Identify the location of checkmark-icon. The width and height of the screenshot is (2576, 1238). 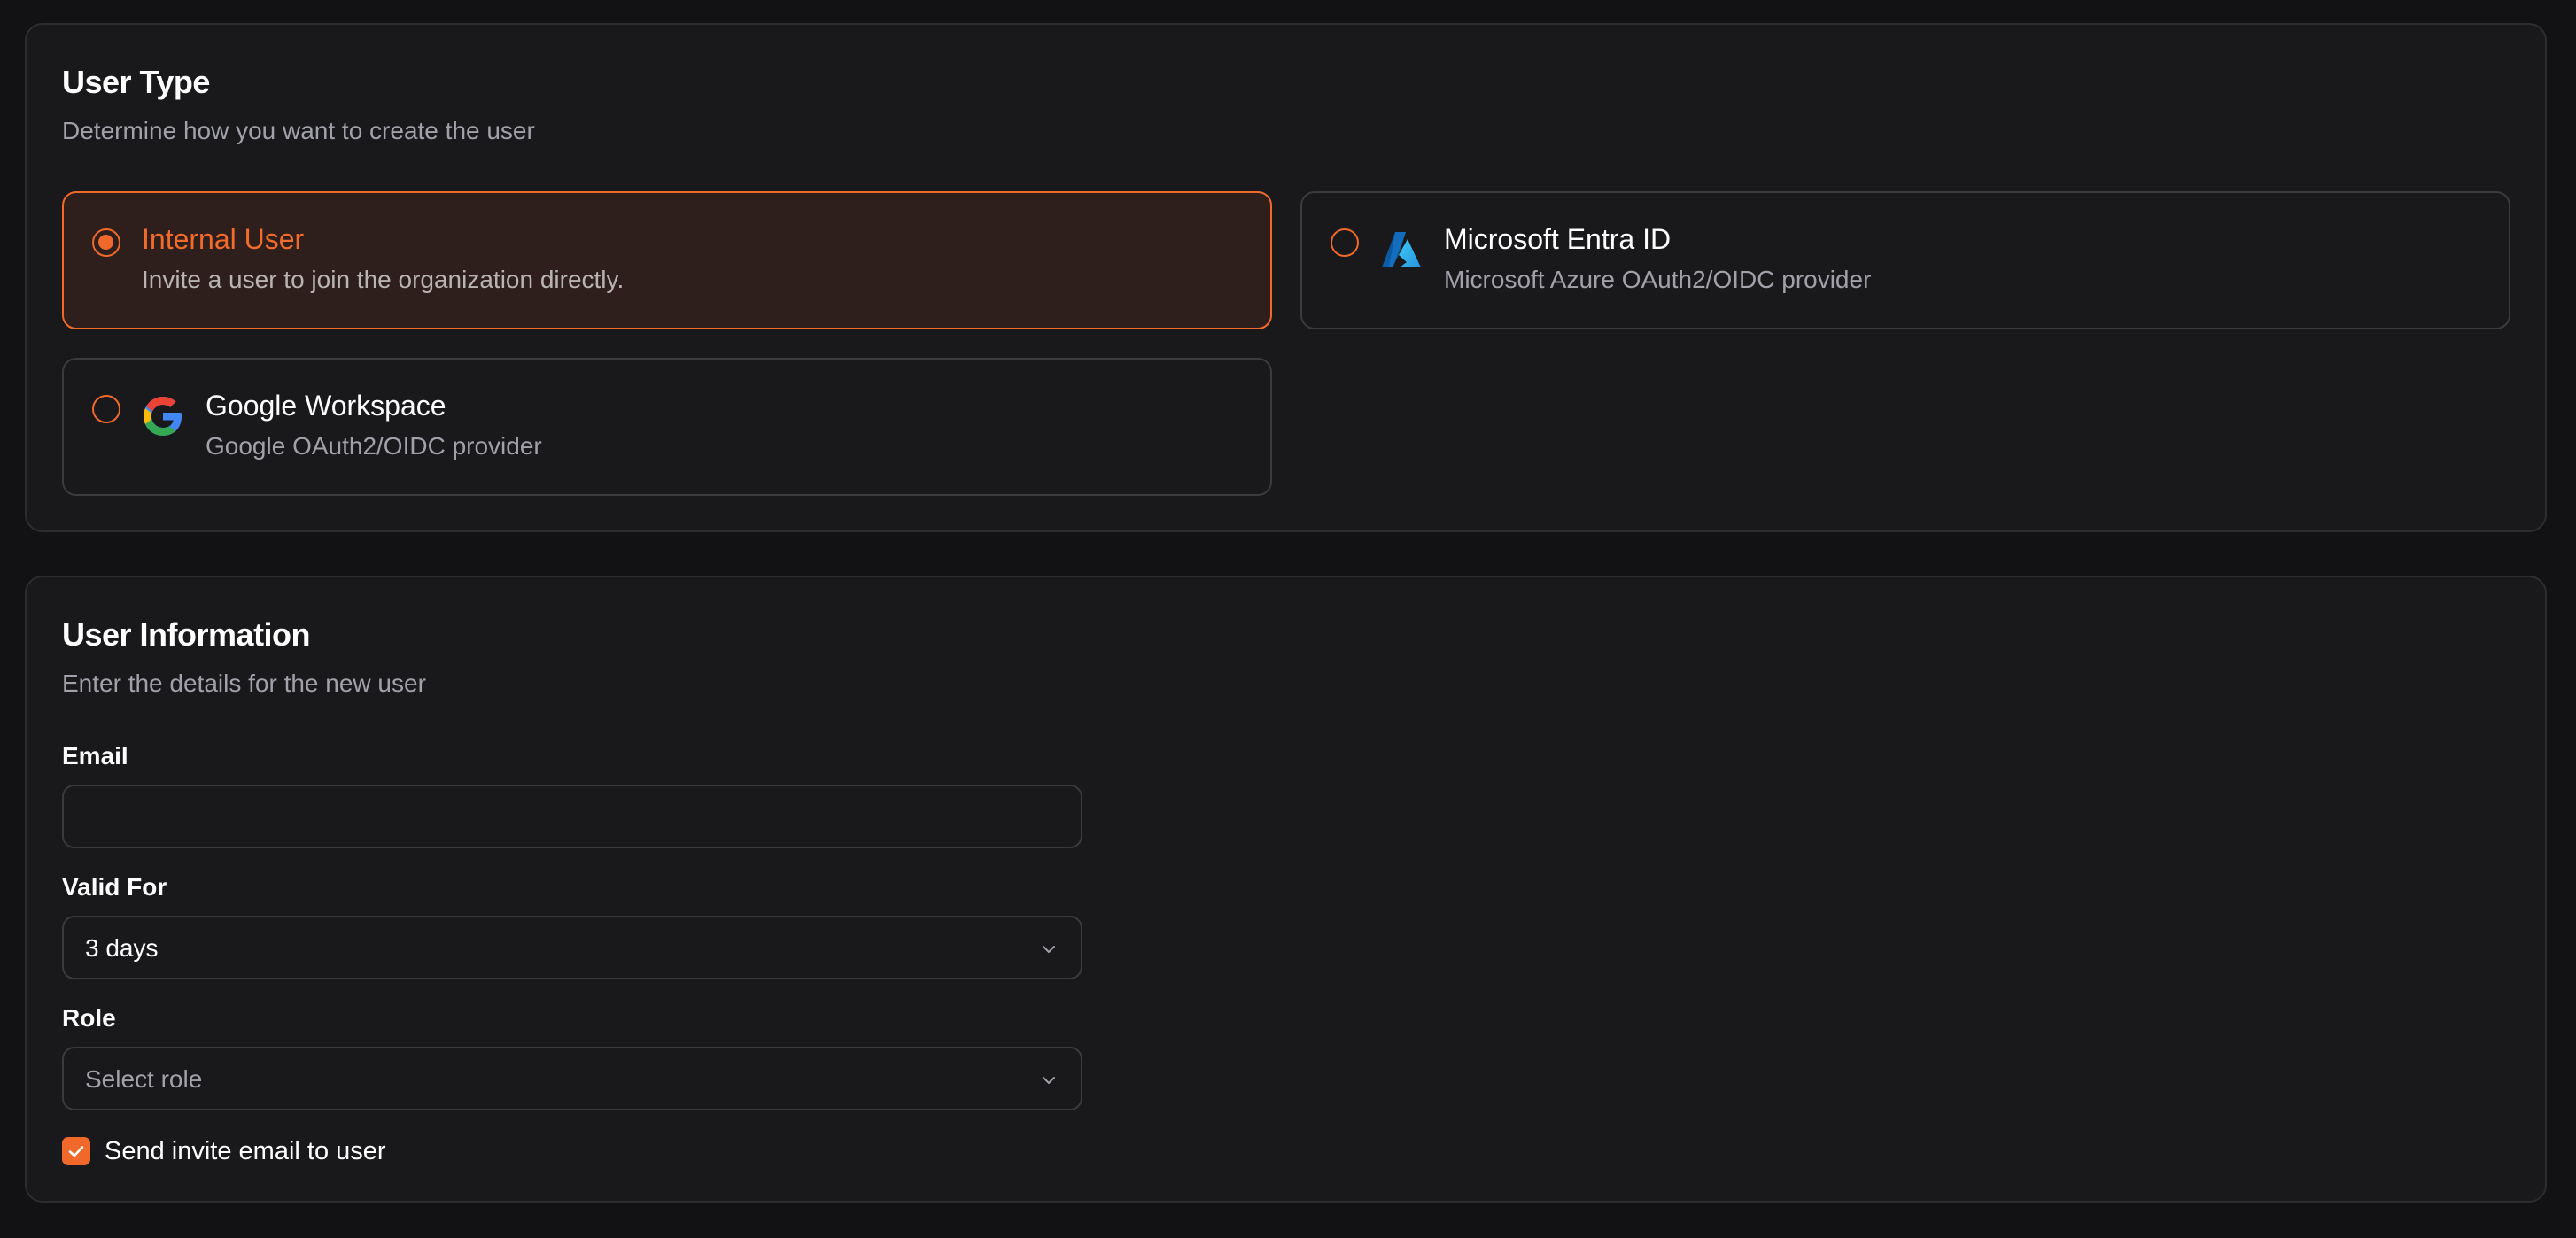
(76, 1151).